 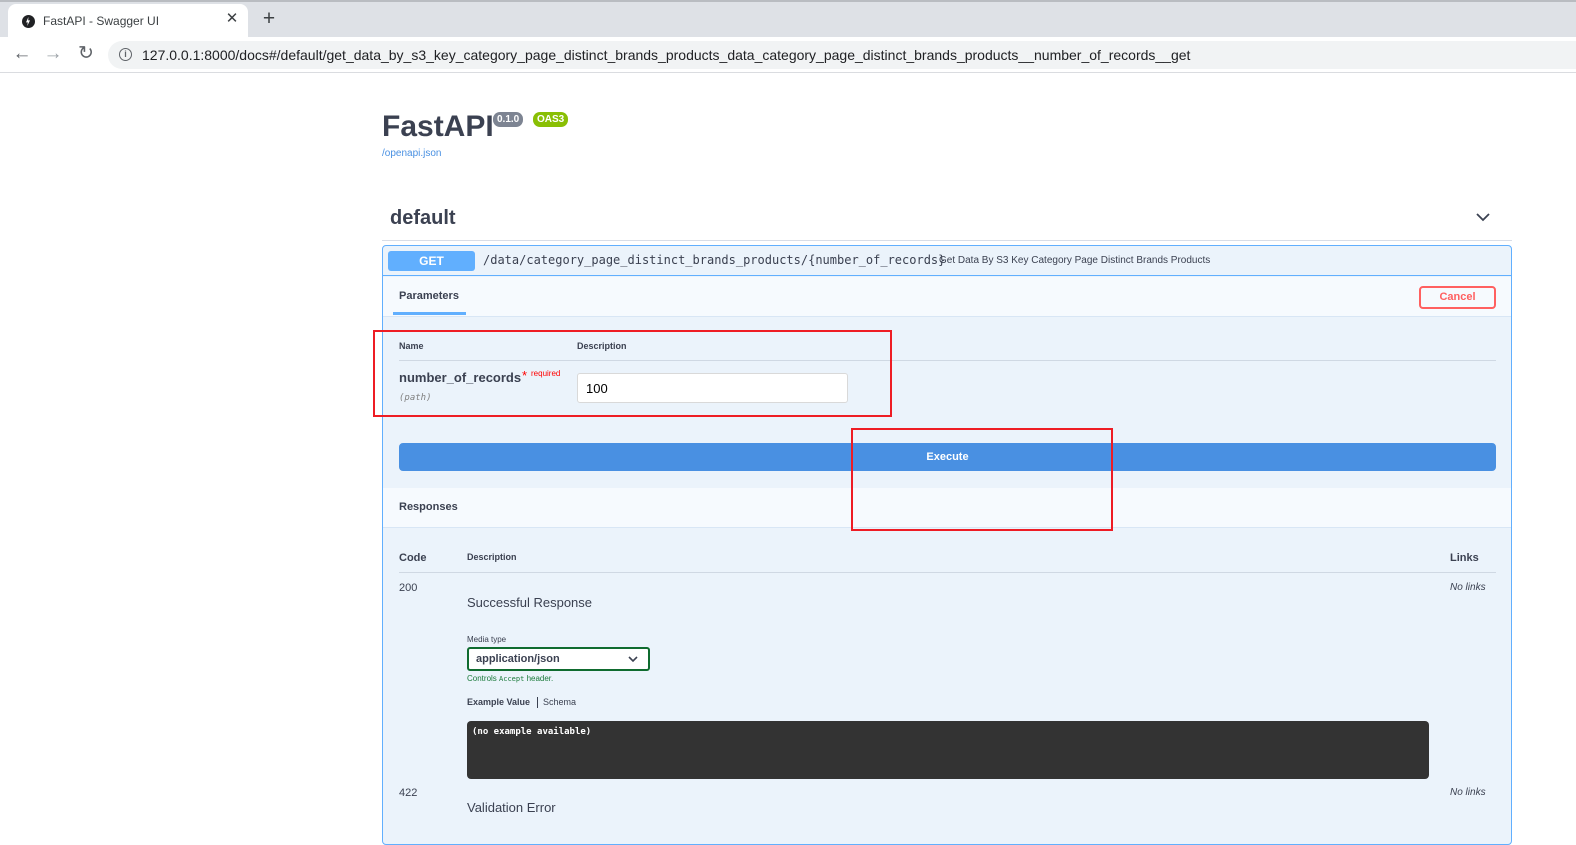 What do you see at coordinates (1457, 297) in the screenshot?
I see `cancel-button: Cancel` at bounding box center [1457, 297].